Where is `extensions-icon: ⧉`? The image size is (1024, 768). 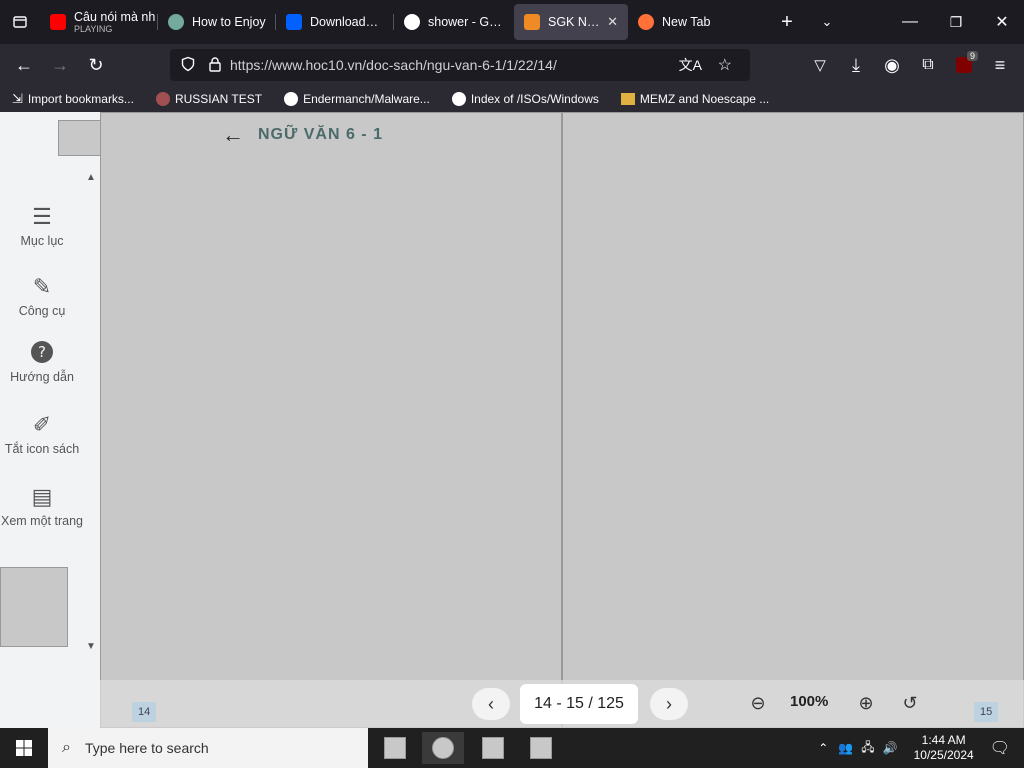 extensions-icon: ⧉ is located at coordinates (928, 65).